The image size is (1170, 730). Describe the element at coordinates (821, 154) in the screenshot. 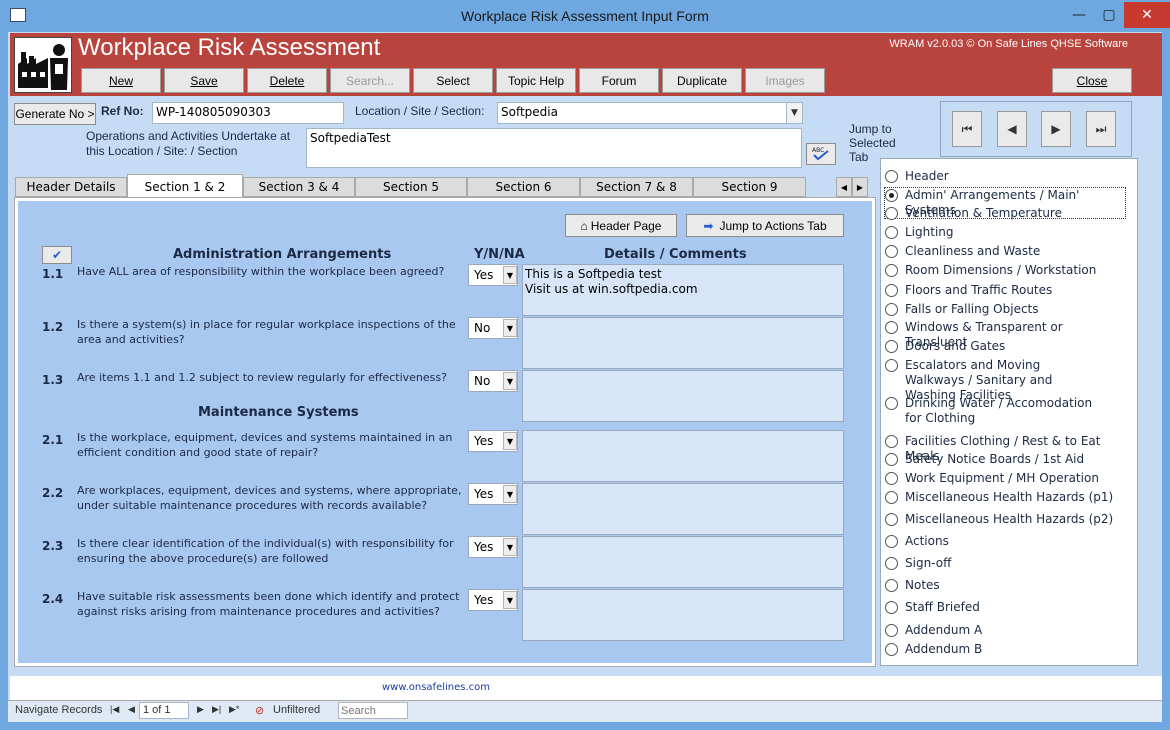

I see `spellcheck-button: ABC` at that location.